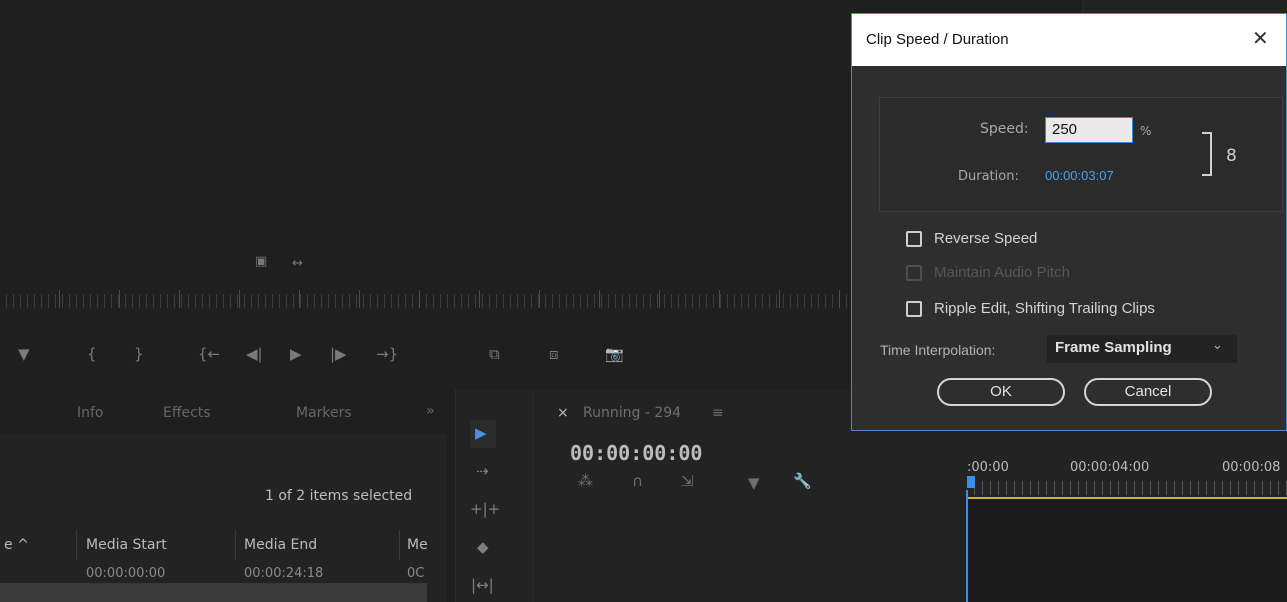 The height and width of the screenshot is (602, 1287). What do you see at coordinates (938, 350) in the screenshot?
I see `time-interpolation-label: Time Interpolation:` at bounding box center [938, 350].